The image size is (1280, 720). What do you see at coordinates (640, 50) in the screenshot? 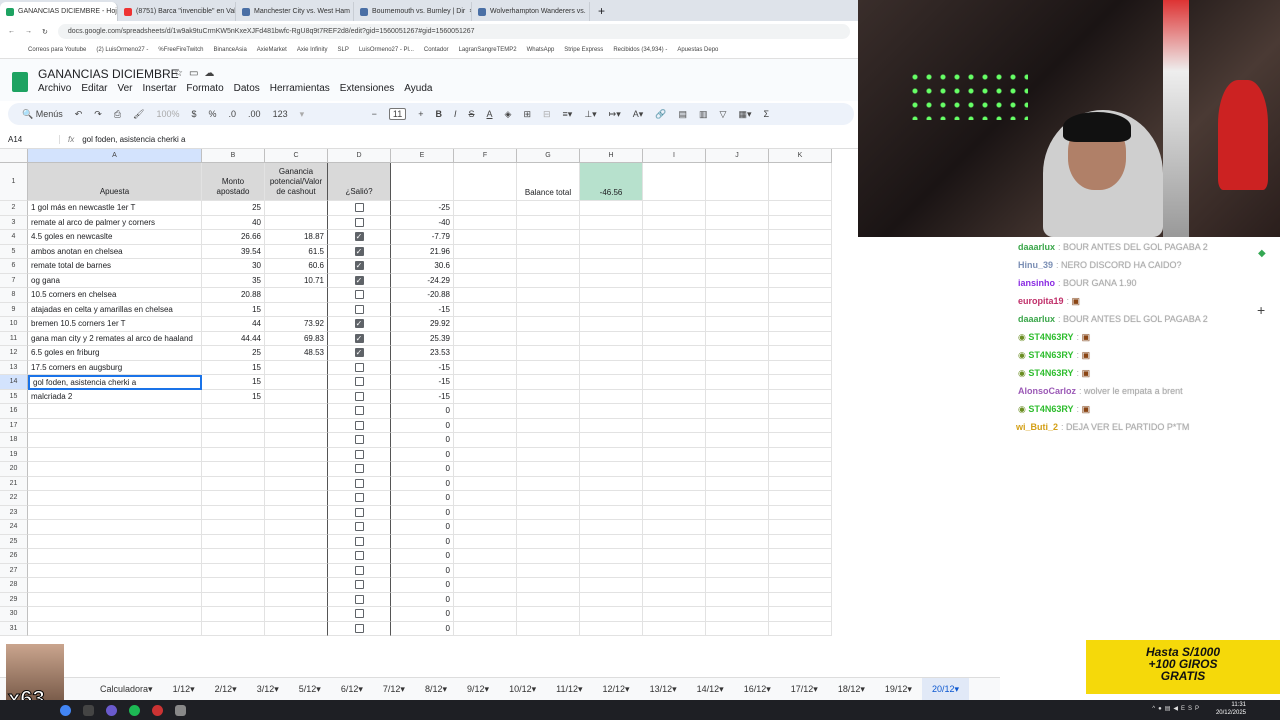
I see `bookmark-item: Recibidos (34,934) -` at bounding box center [640, 50].